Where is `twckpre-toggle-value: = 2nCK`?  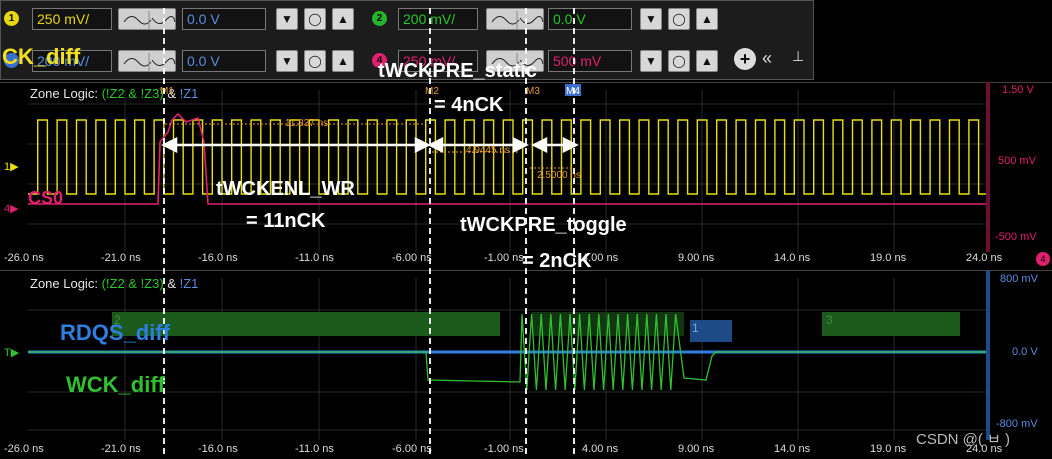
twckpre-toggle-value: = 2nCK is located at coordinates (557, 261).